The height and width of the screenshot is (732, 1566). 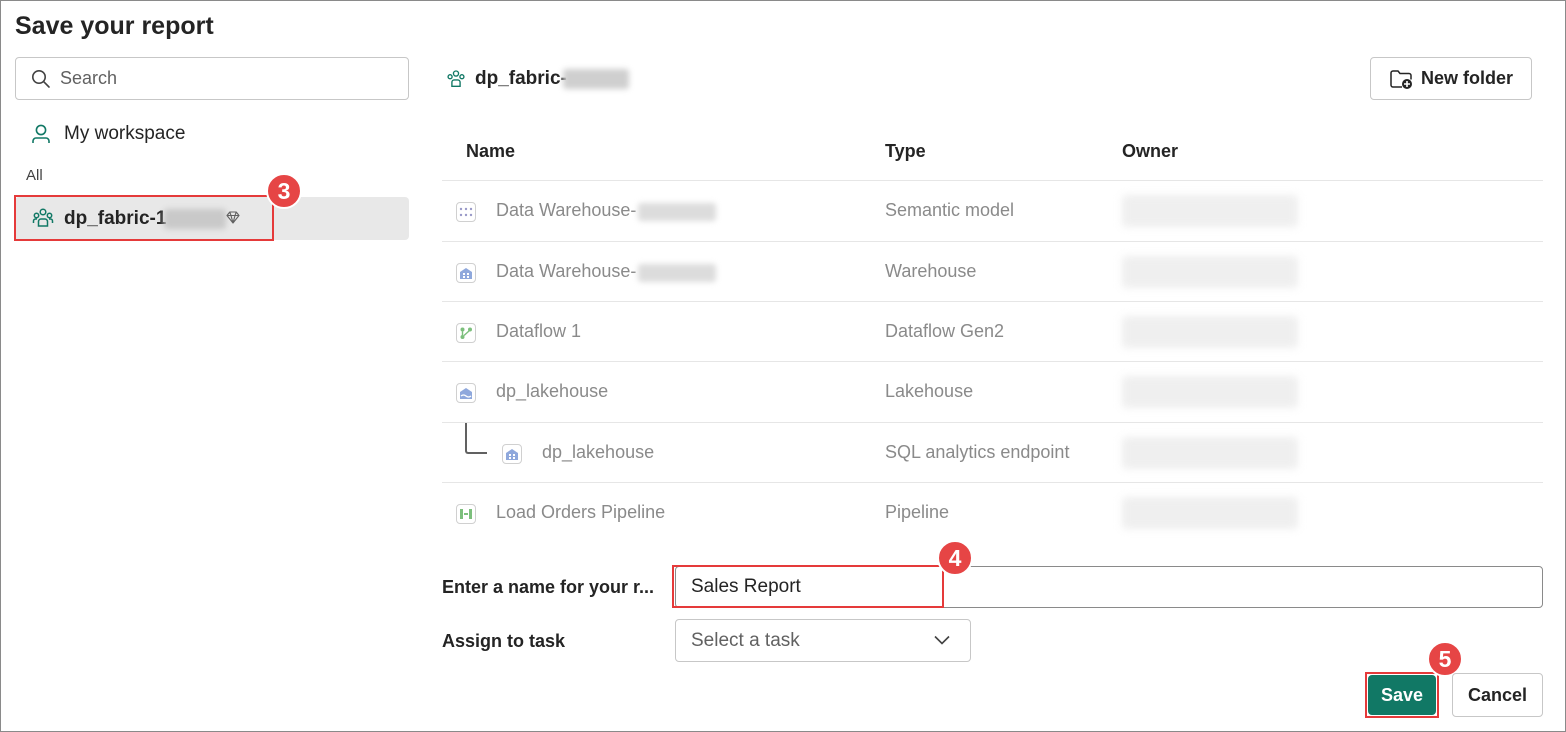 I want to click on new-folder-label: New folder, so click(x=1466, y=78).